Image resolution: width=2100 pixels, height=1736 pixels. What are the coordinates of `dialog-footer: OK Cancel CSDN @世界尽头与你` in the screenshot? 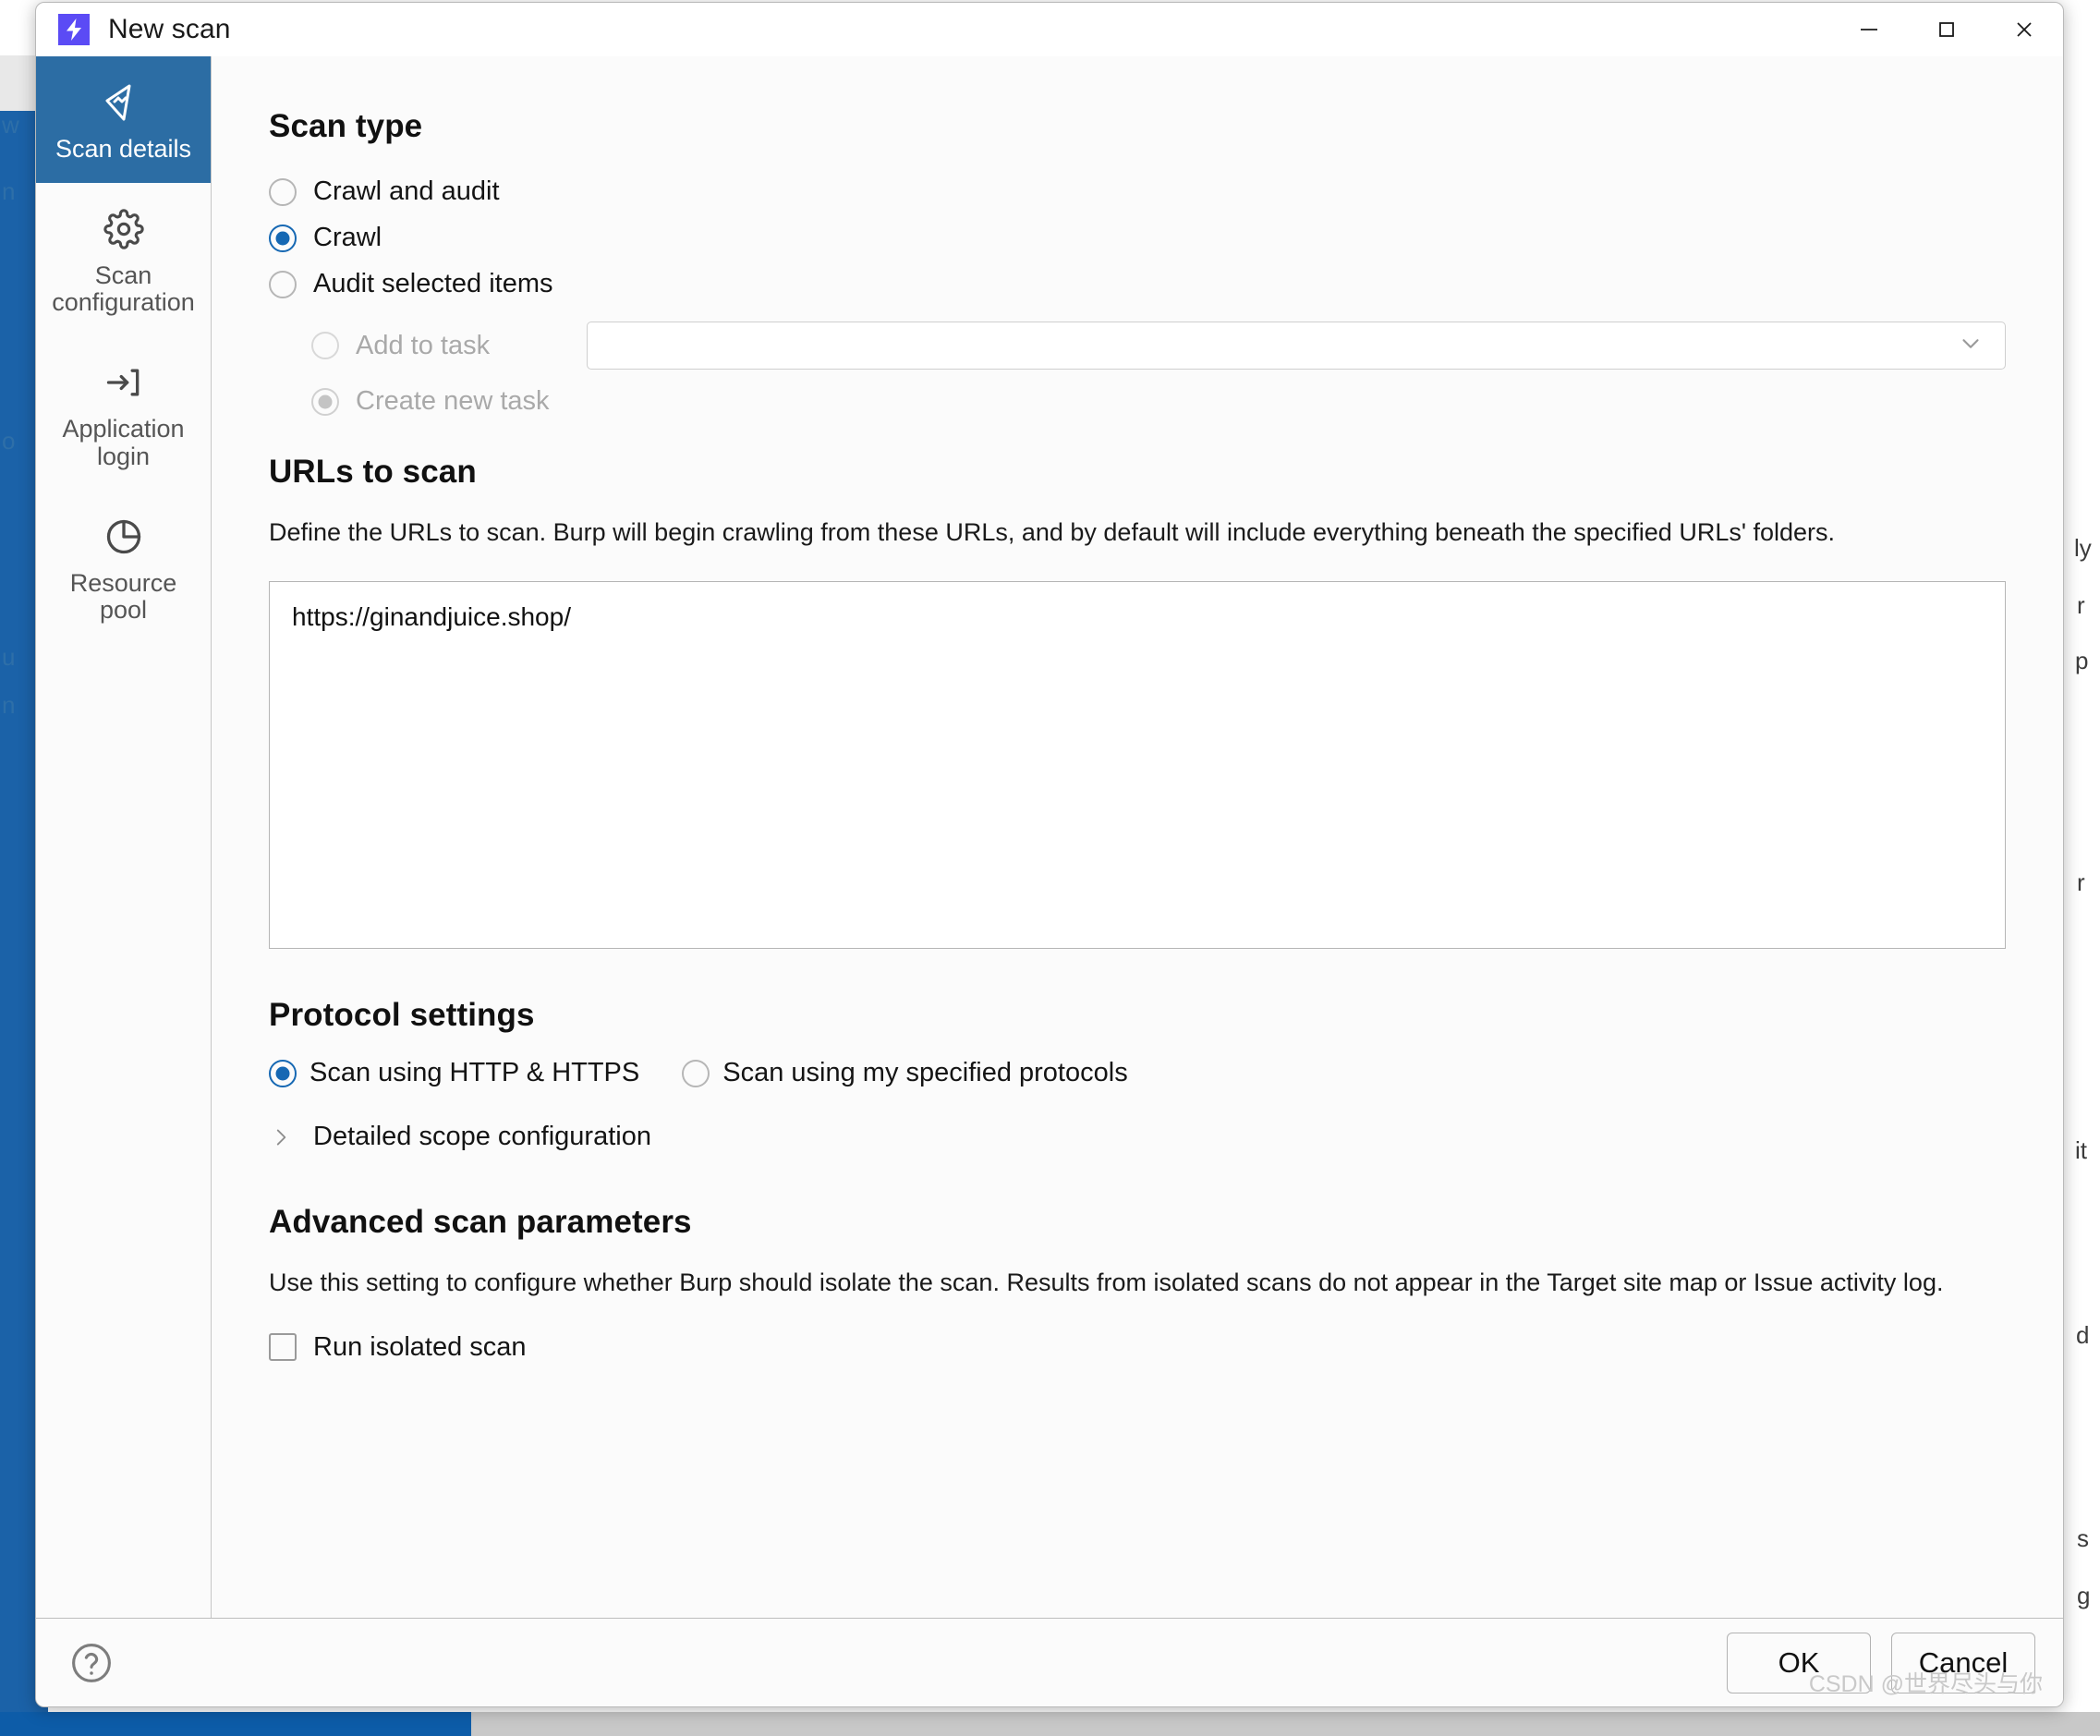 It's located at (1049, 1662).